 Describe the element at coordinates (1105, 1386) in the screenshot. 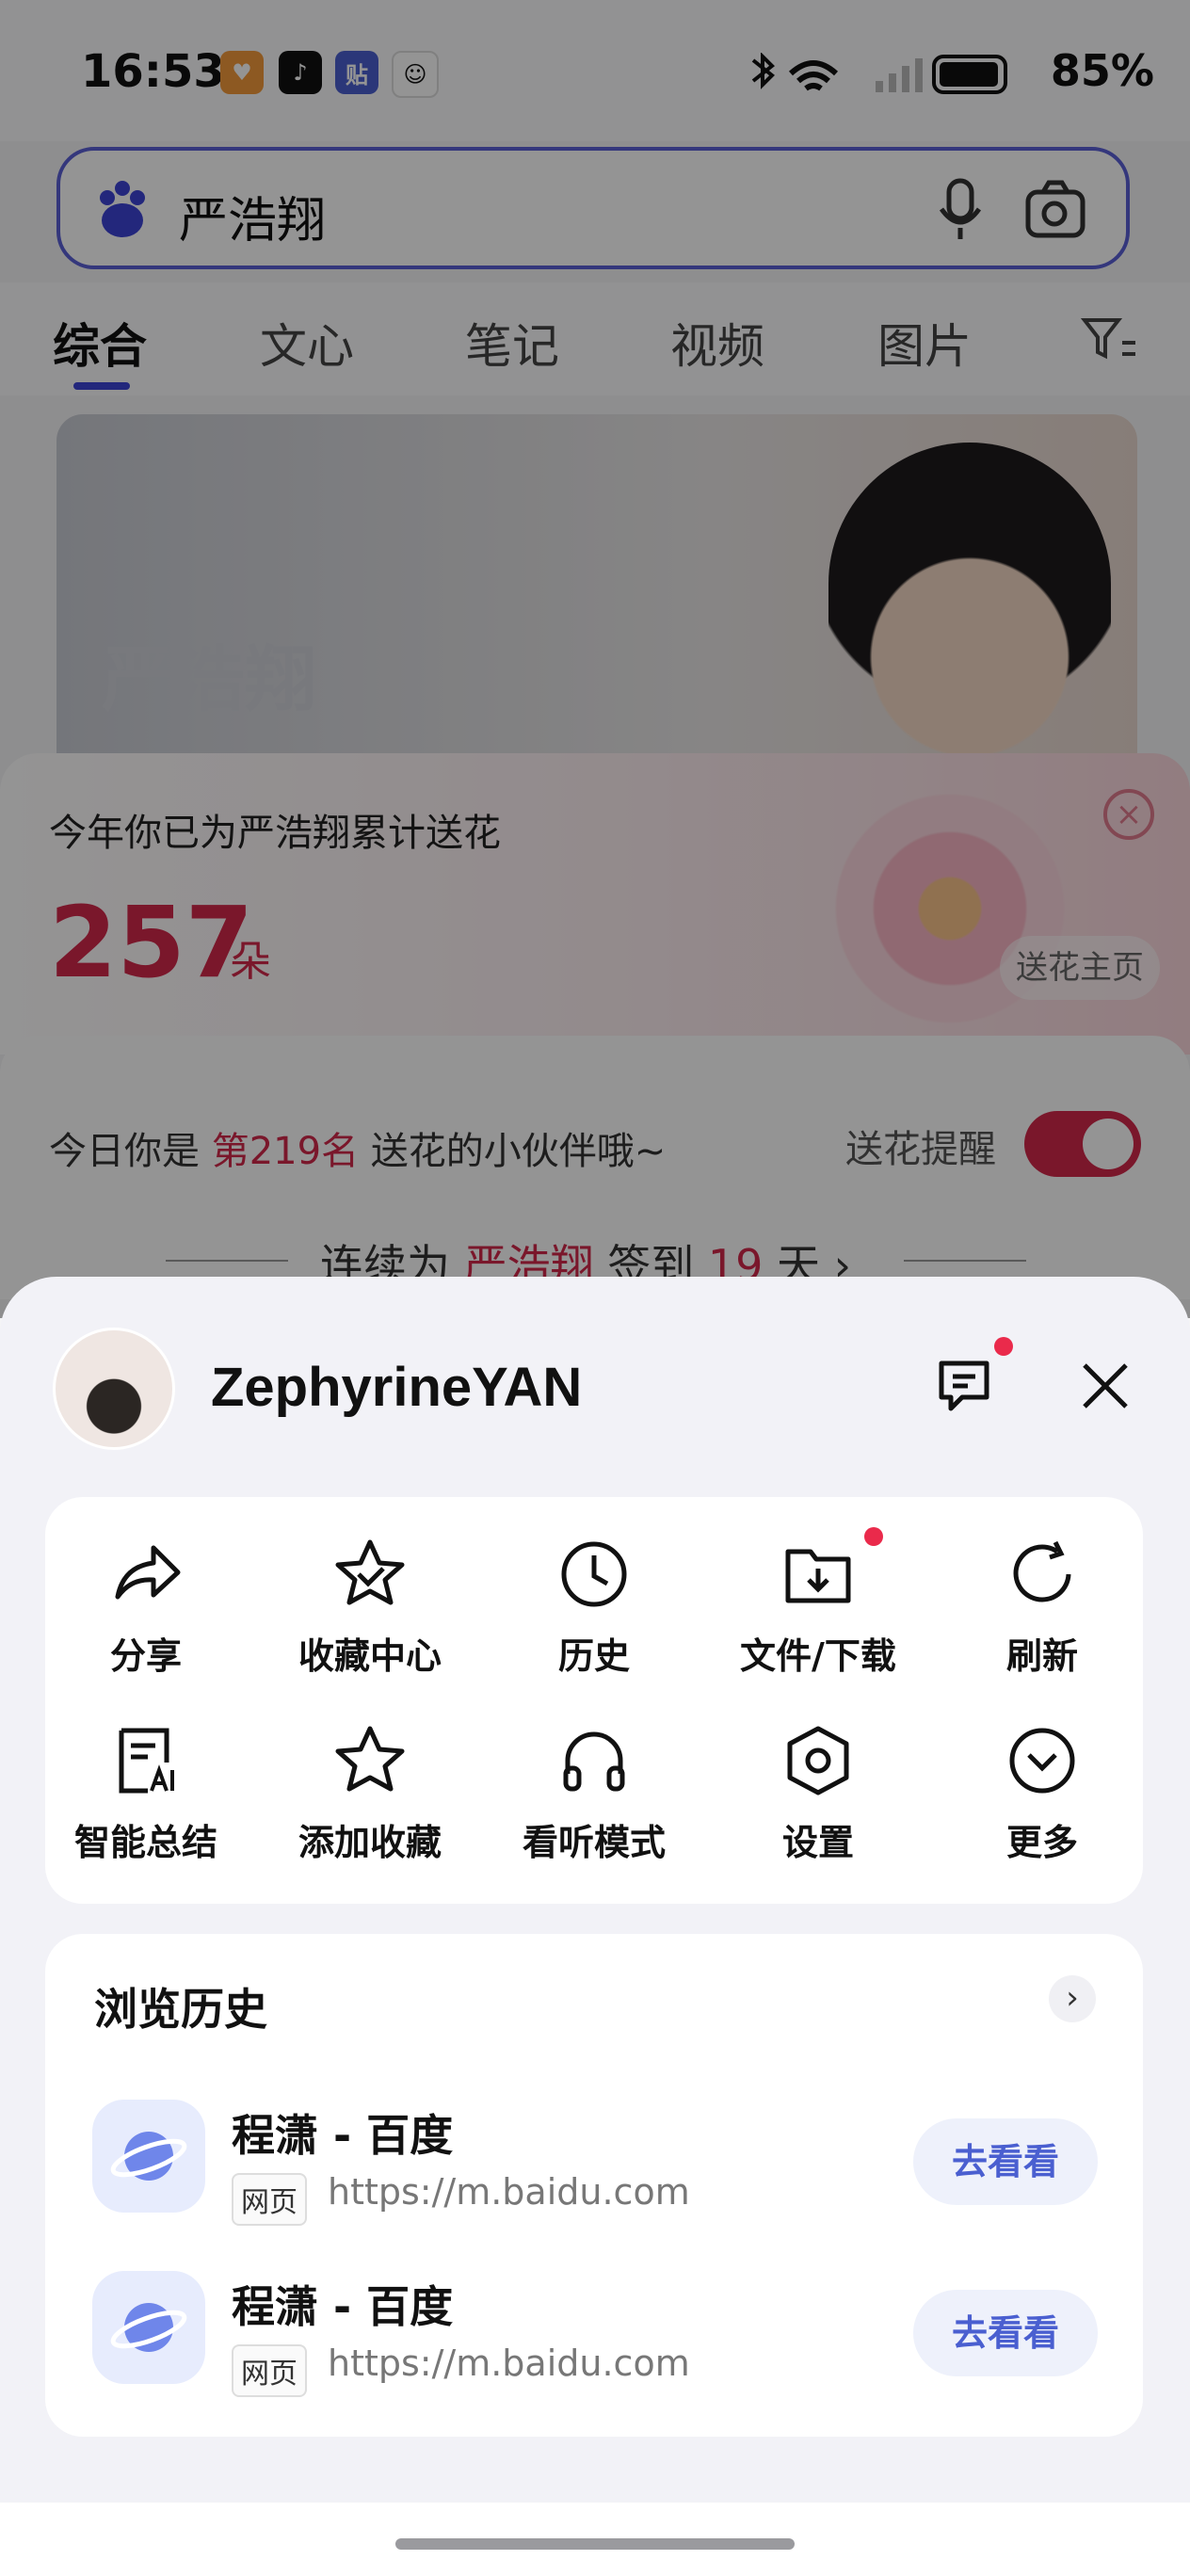

I see `close-icon` at that location.